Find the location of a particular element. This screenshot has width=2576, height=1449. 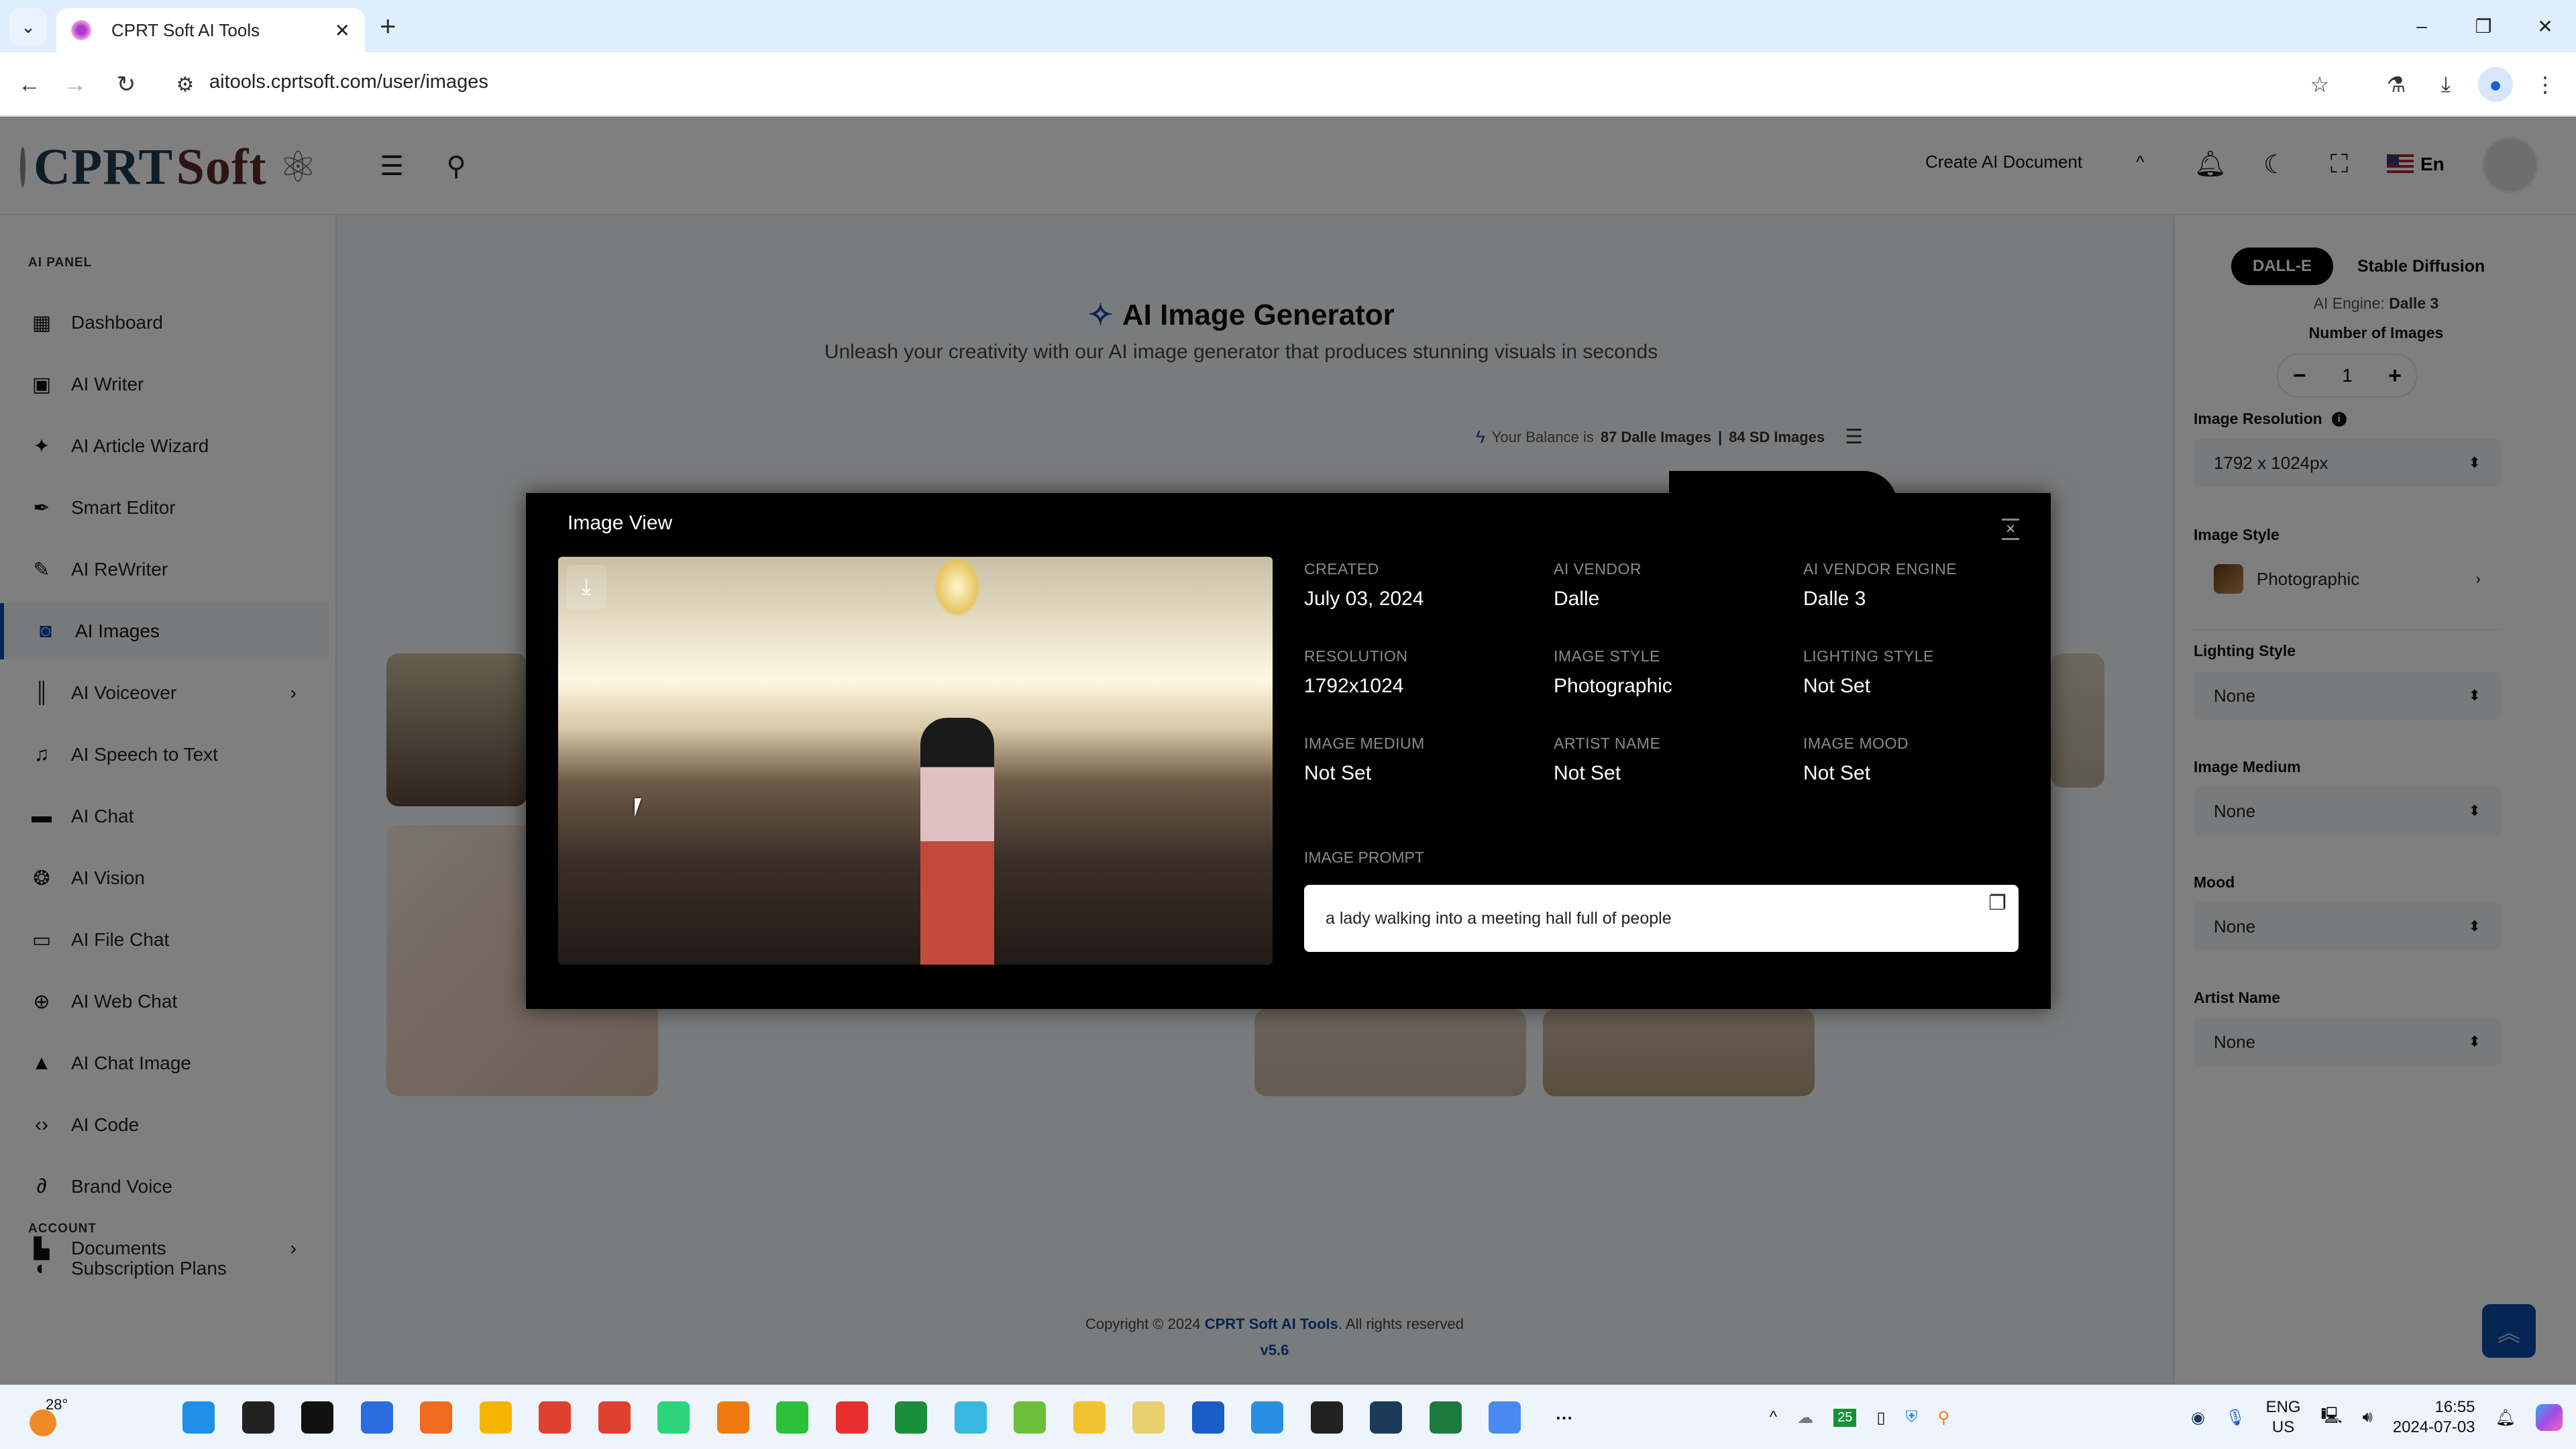

restore-button: ❐ is located at coordinates (2483, 26).